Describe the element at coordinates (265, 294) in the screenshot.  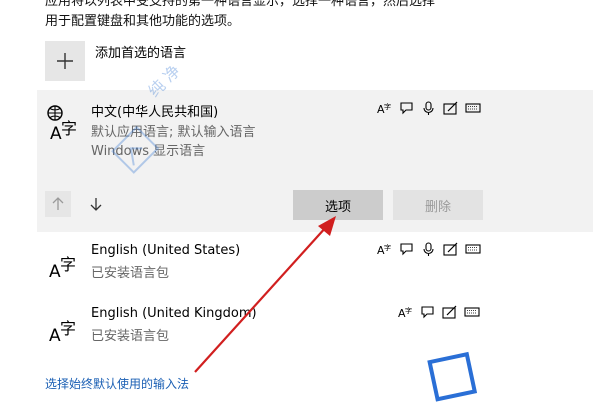
I see `annotation-arrow` at that location.